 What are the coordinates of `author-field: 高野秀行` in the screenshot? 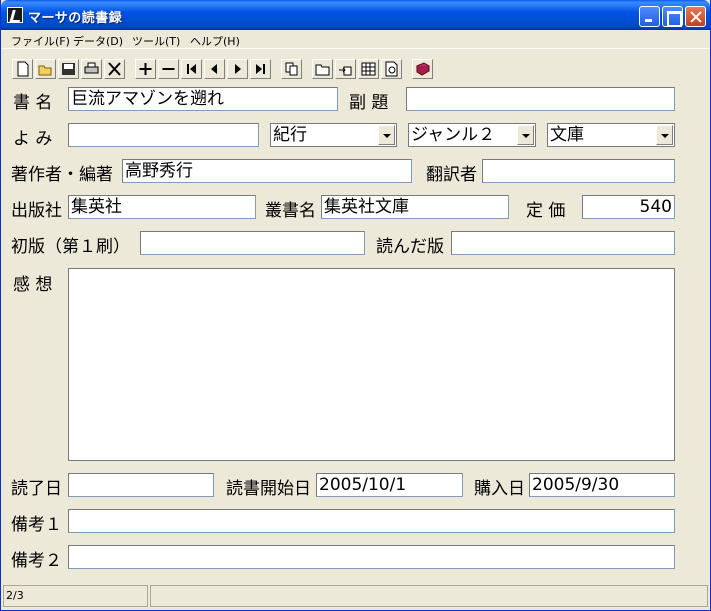 It's located at (267, 171).